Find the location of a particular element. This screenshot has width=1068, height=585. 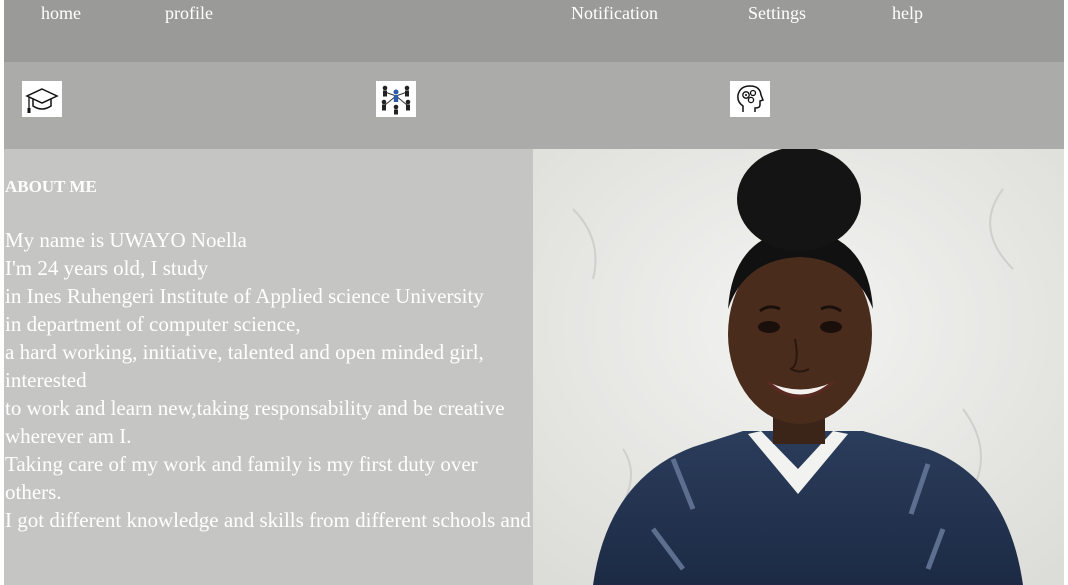

nav-profile-link: profile is located at coordinates (189, 13).